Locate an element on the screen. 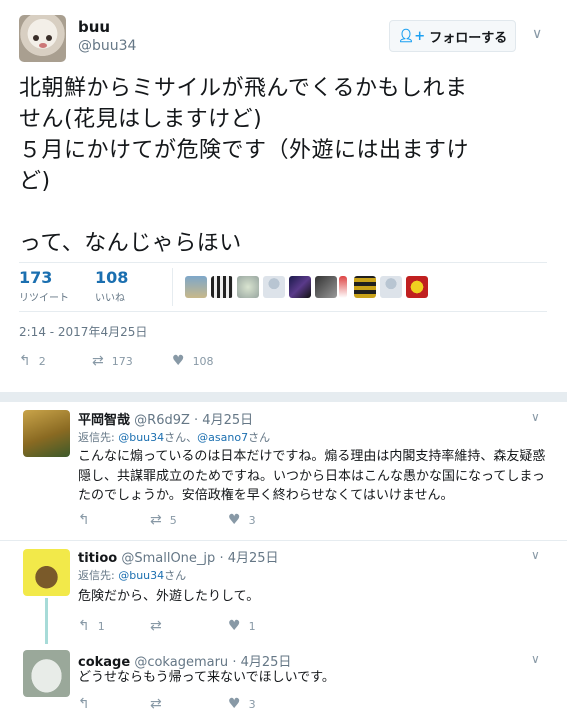 The height and width of the screenshot is (719, 567). reply-text: 危険だから、外遊したりして。 is located at coordinates (313, 597).